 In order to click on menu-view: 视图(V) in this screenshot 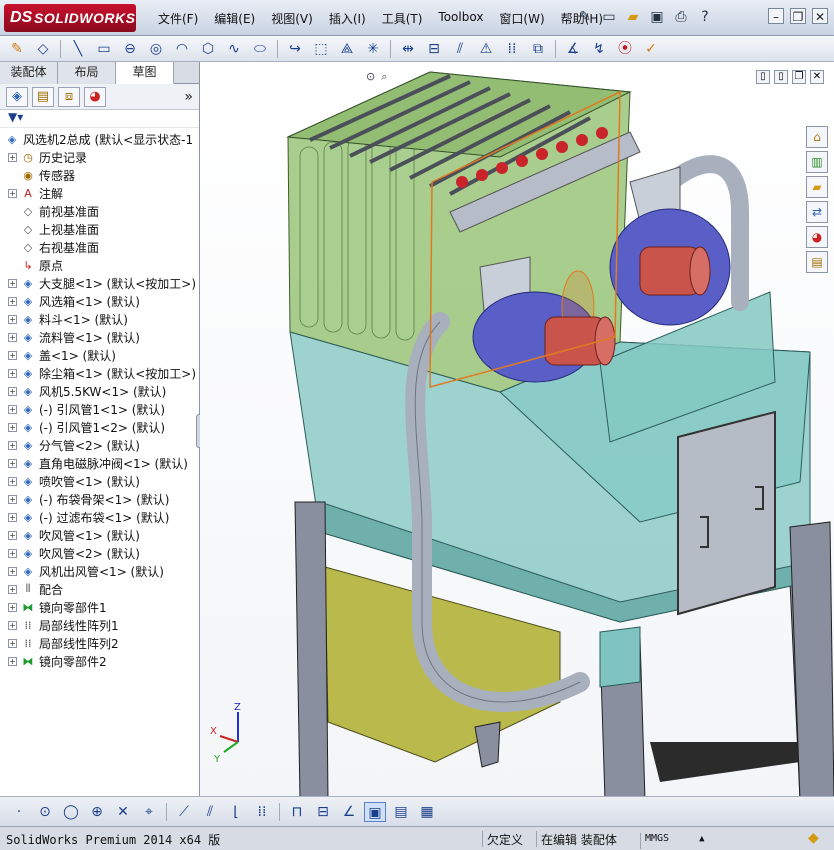, I will do `click(292, 18)`.